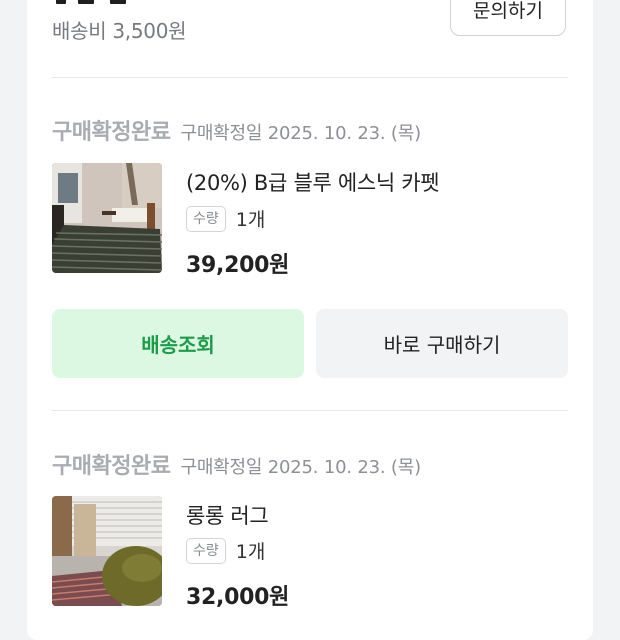 The width and height of the screenshot is (620, 640). Describe the element at coordinates (92, 2) in the screenshot. I see `cropped-heading` at that location.